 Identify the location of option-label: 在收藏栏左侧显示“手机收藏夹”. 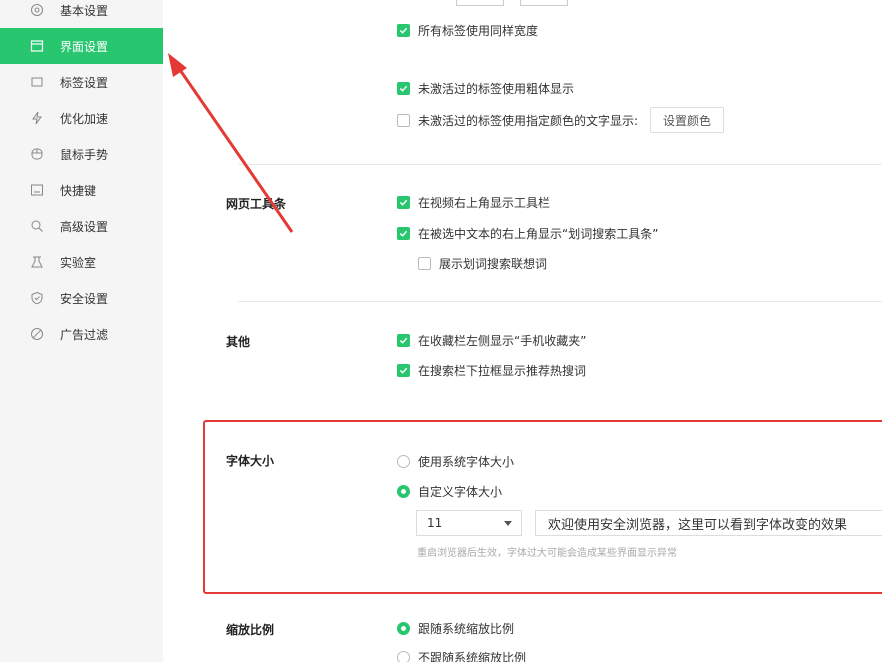
(502, 341).